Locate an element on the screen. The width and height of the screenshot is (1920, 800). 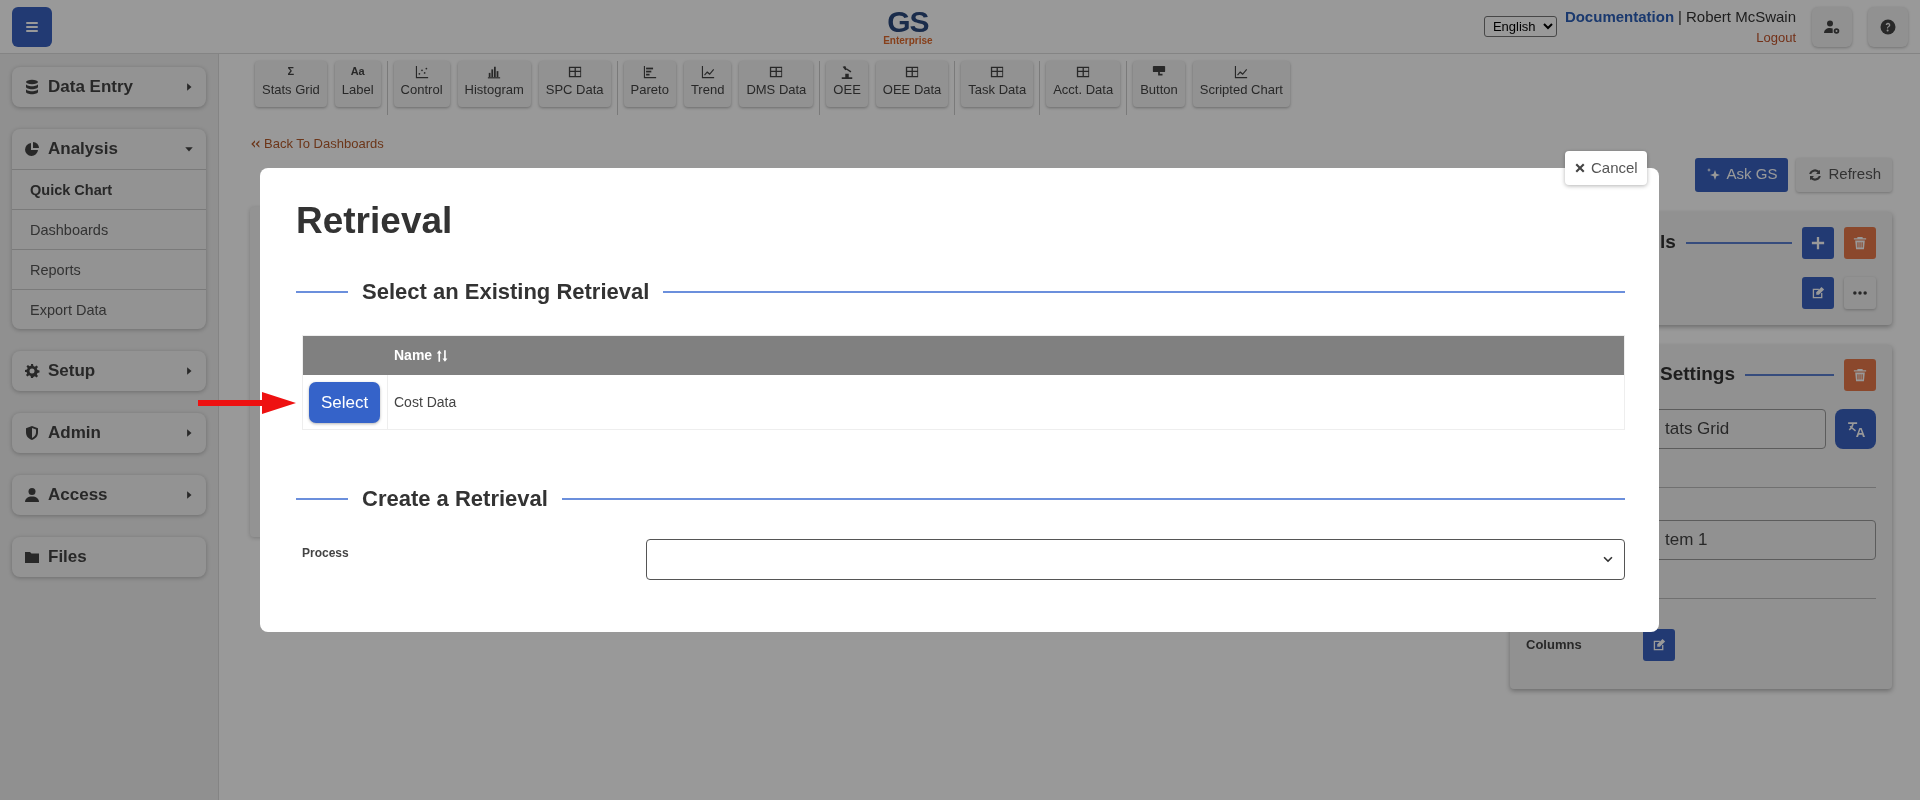
toolbar-button: Aa Label is located at coordinates (357, 84).